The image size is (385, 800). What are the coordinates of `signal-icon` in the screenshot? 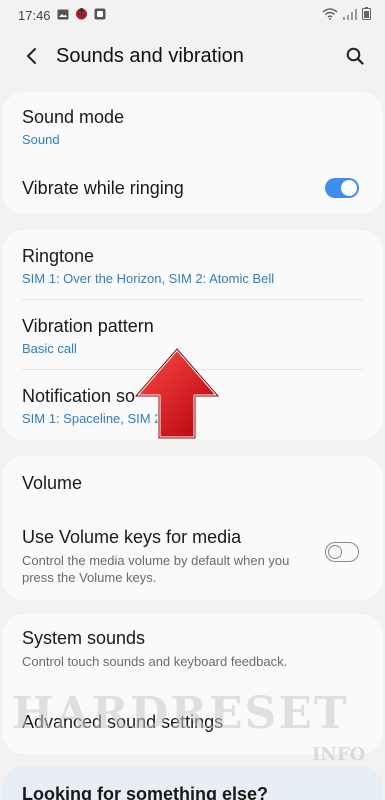 It's located at (350, 15).